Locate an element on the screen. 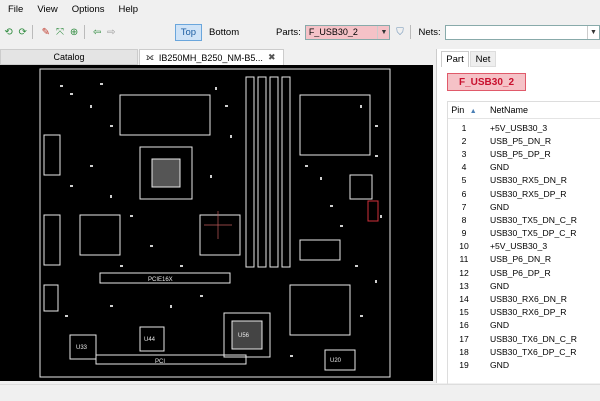 This screenshot has width=600, height=401. pin-cell: 17 is located at coordinates (464, 338).